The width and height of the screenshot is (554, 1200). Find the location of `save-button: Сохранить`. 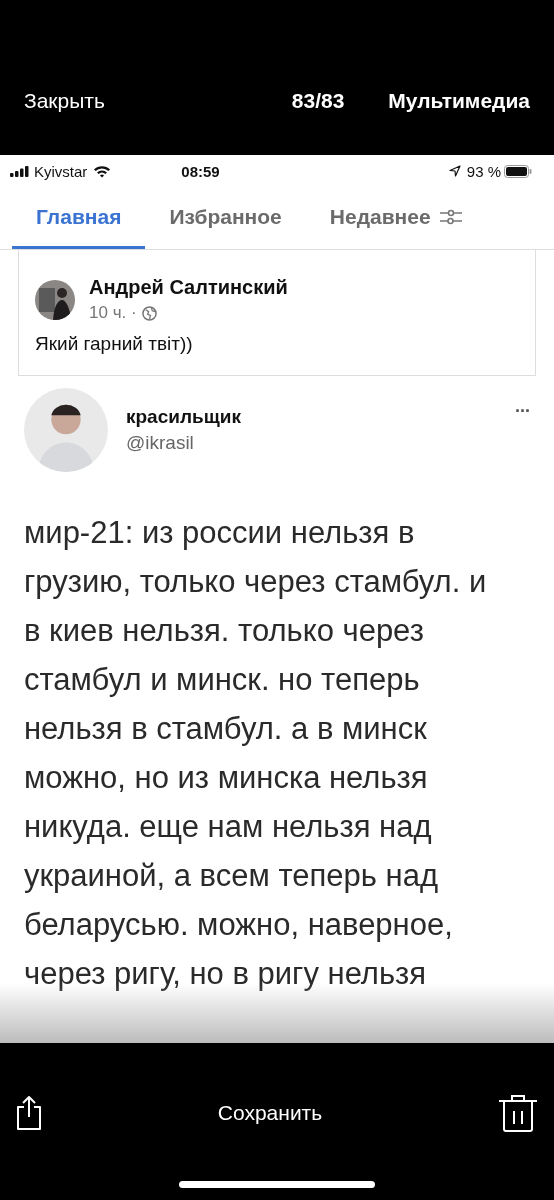

save-button: Сохранить is located at coordinates (270, 1113).